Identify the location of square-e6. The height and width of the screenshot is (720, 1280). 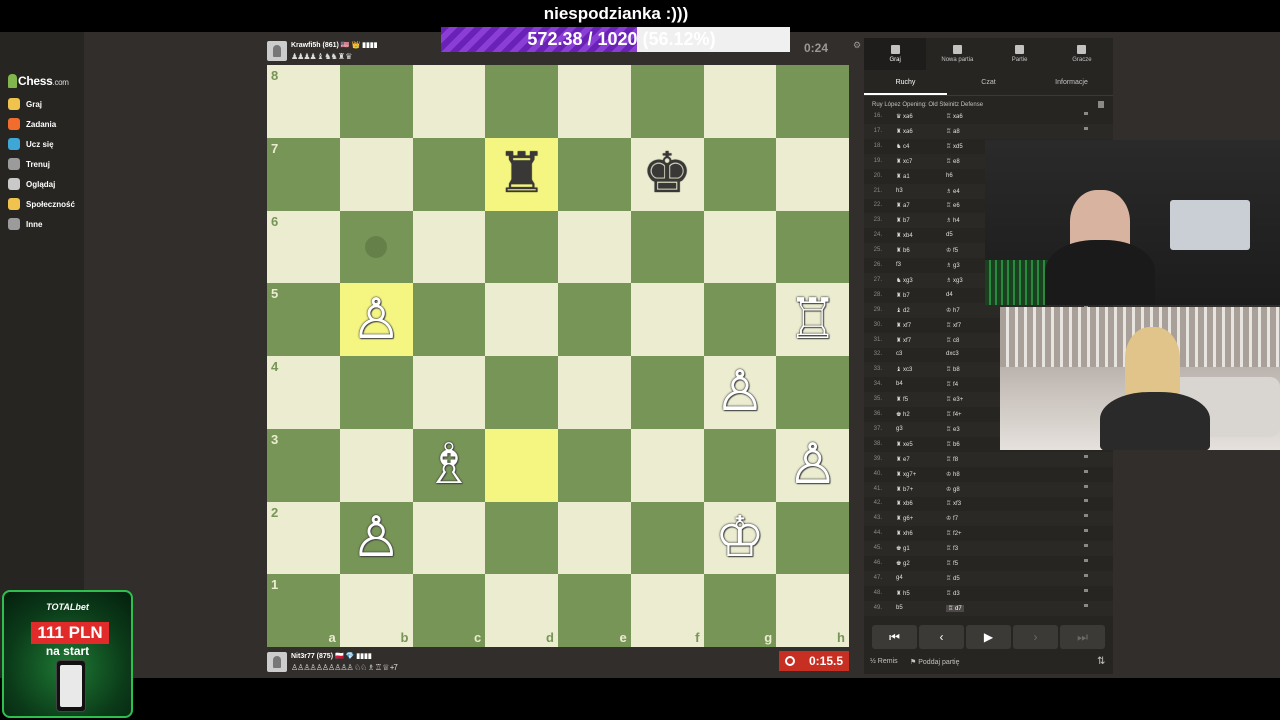
(594, 247).